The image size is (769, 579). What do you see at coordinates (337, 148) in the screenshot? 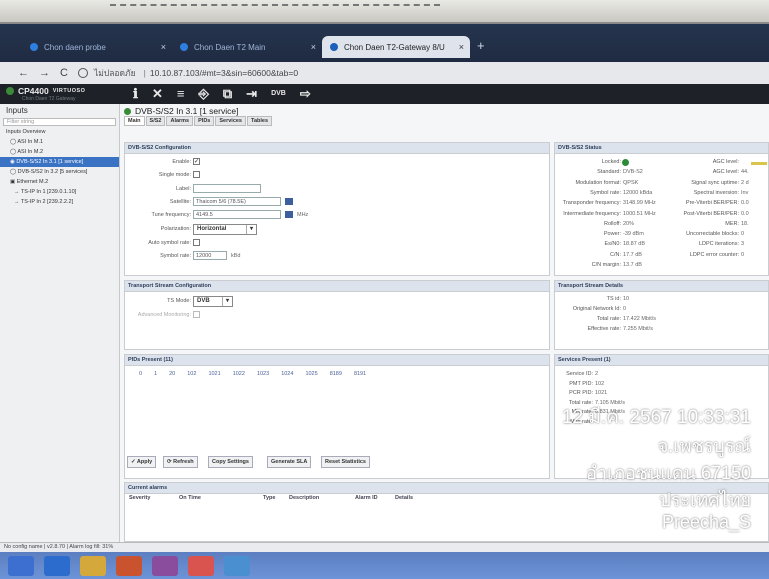
I see `panel-header: DVB-S/S2 Configuration` at bounding box center [337, 148].